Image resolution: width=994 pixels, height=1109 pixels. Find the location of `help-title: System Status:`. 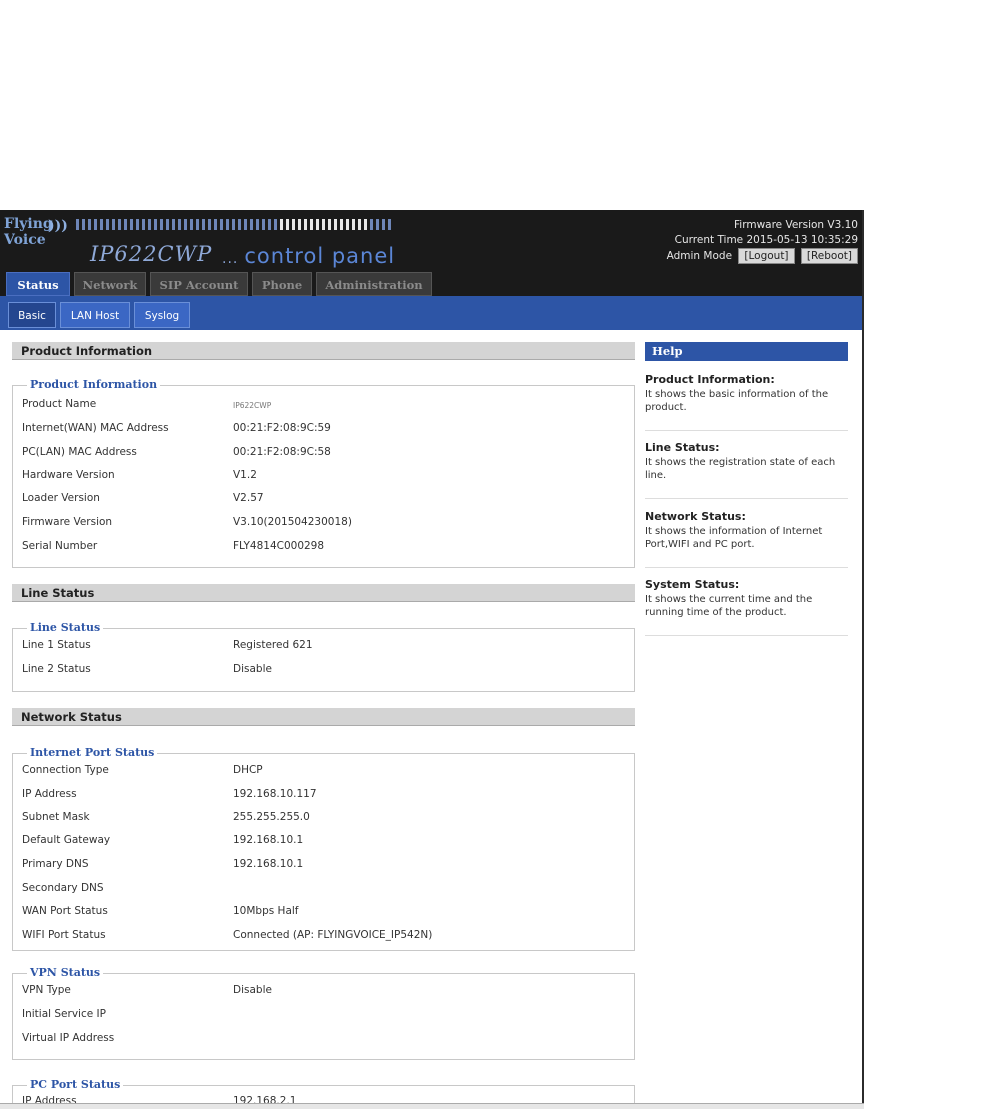

help-title: System Status: is located at coordinates (692, 584).